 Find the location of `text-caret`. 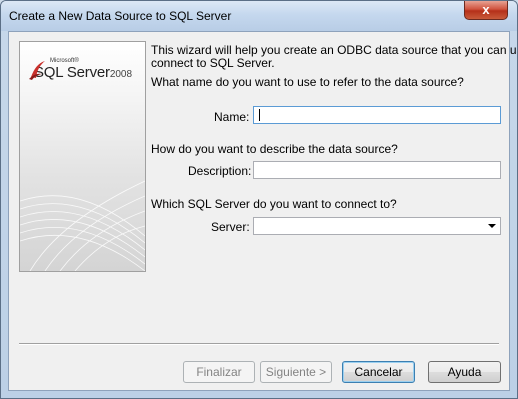

text-caret is located at coordinates (259, 115).